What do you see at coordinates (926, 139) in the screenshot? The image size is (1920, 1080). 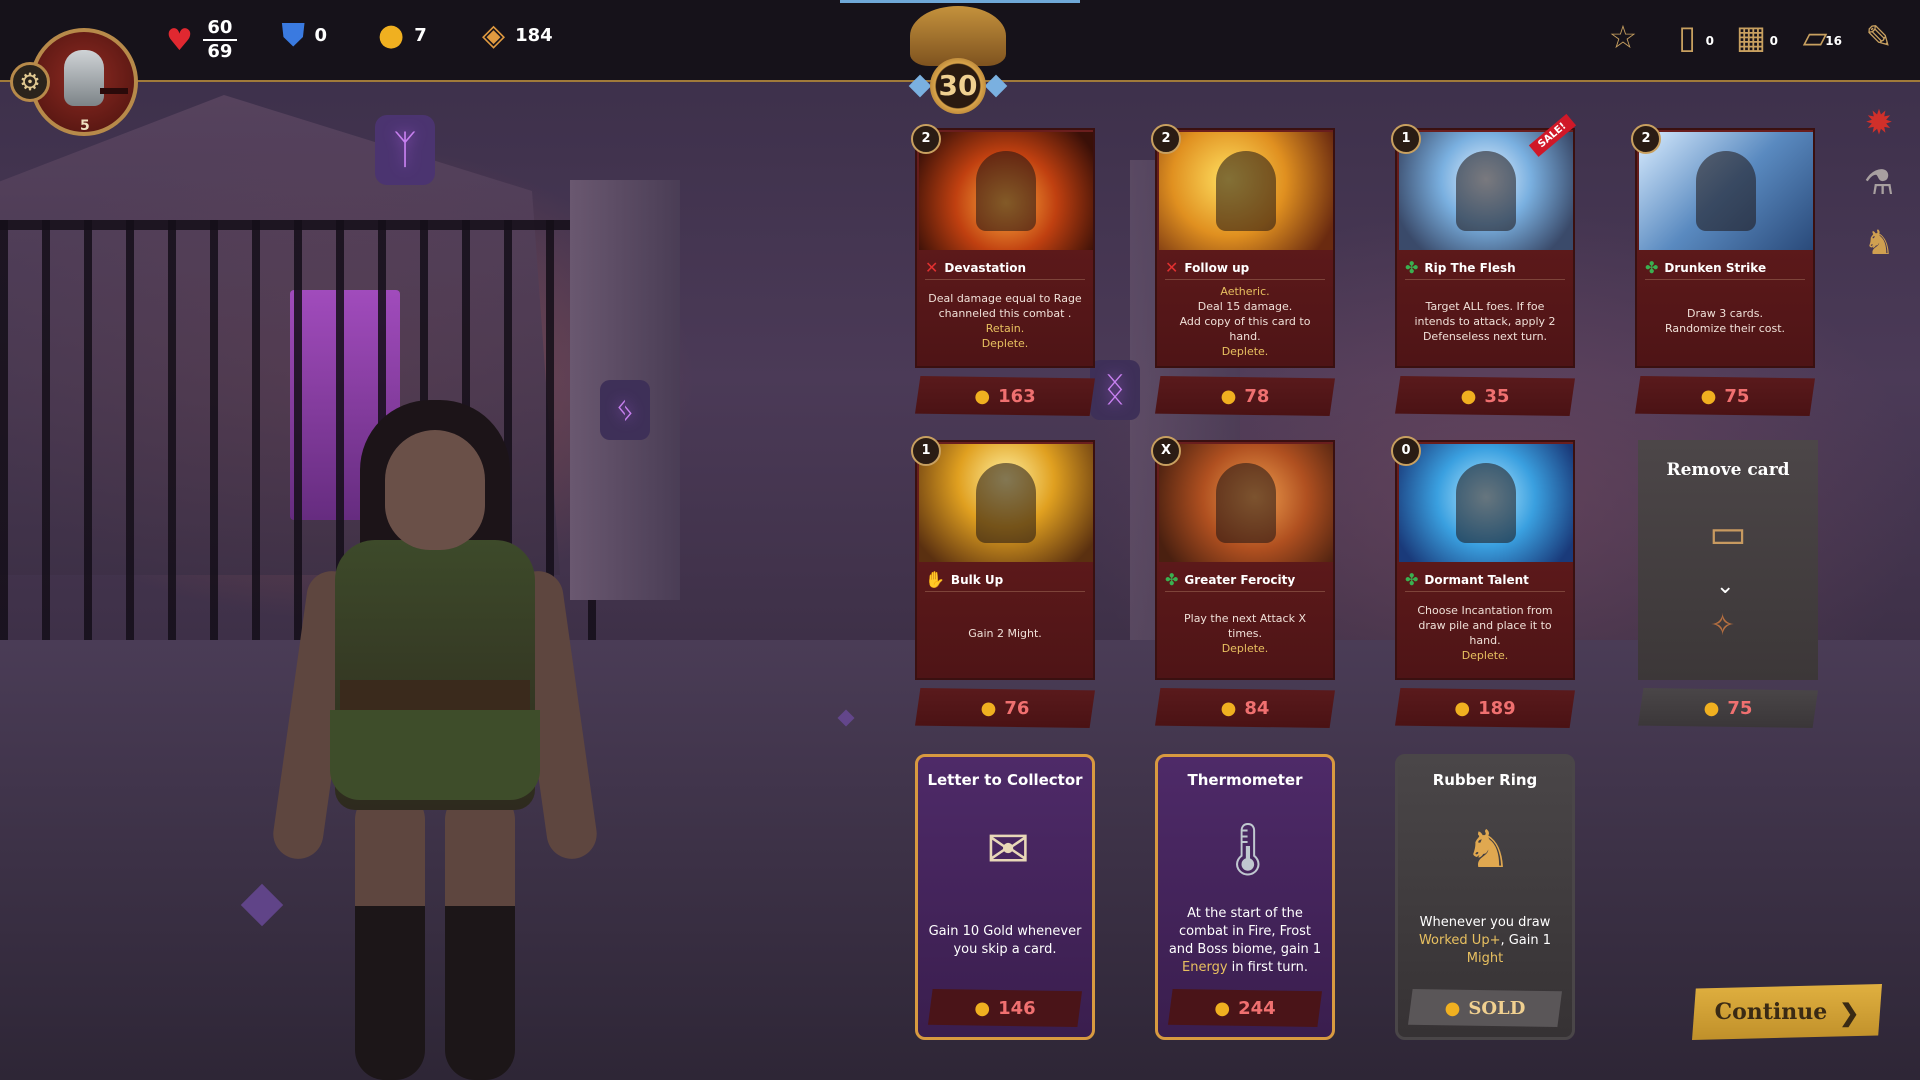 I see `card-cost: 2` at bounding box center [926, 139].